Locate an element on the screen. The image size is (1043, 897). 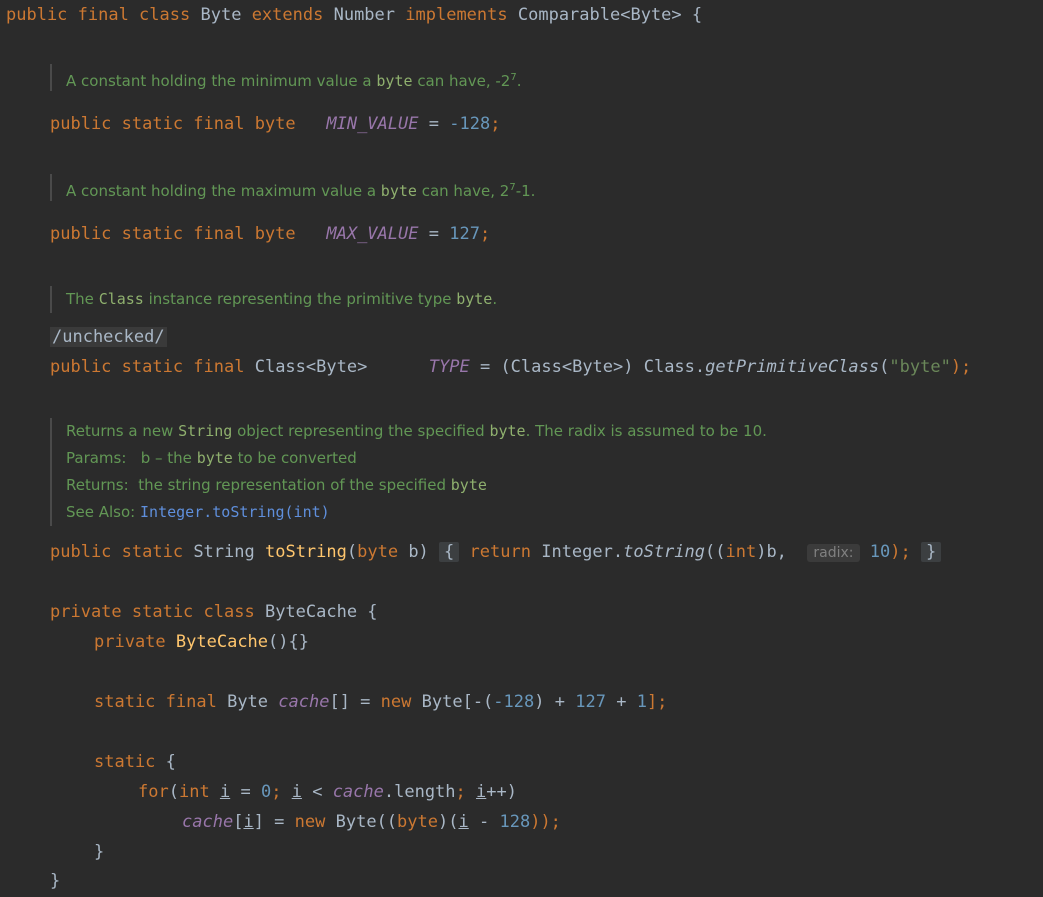
annotation-line: /unchecked/ is located at coordinates (108, 337).